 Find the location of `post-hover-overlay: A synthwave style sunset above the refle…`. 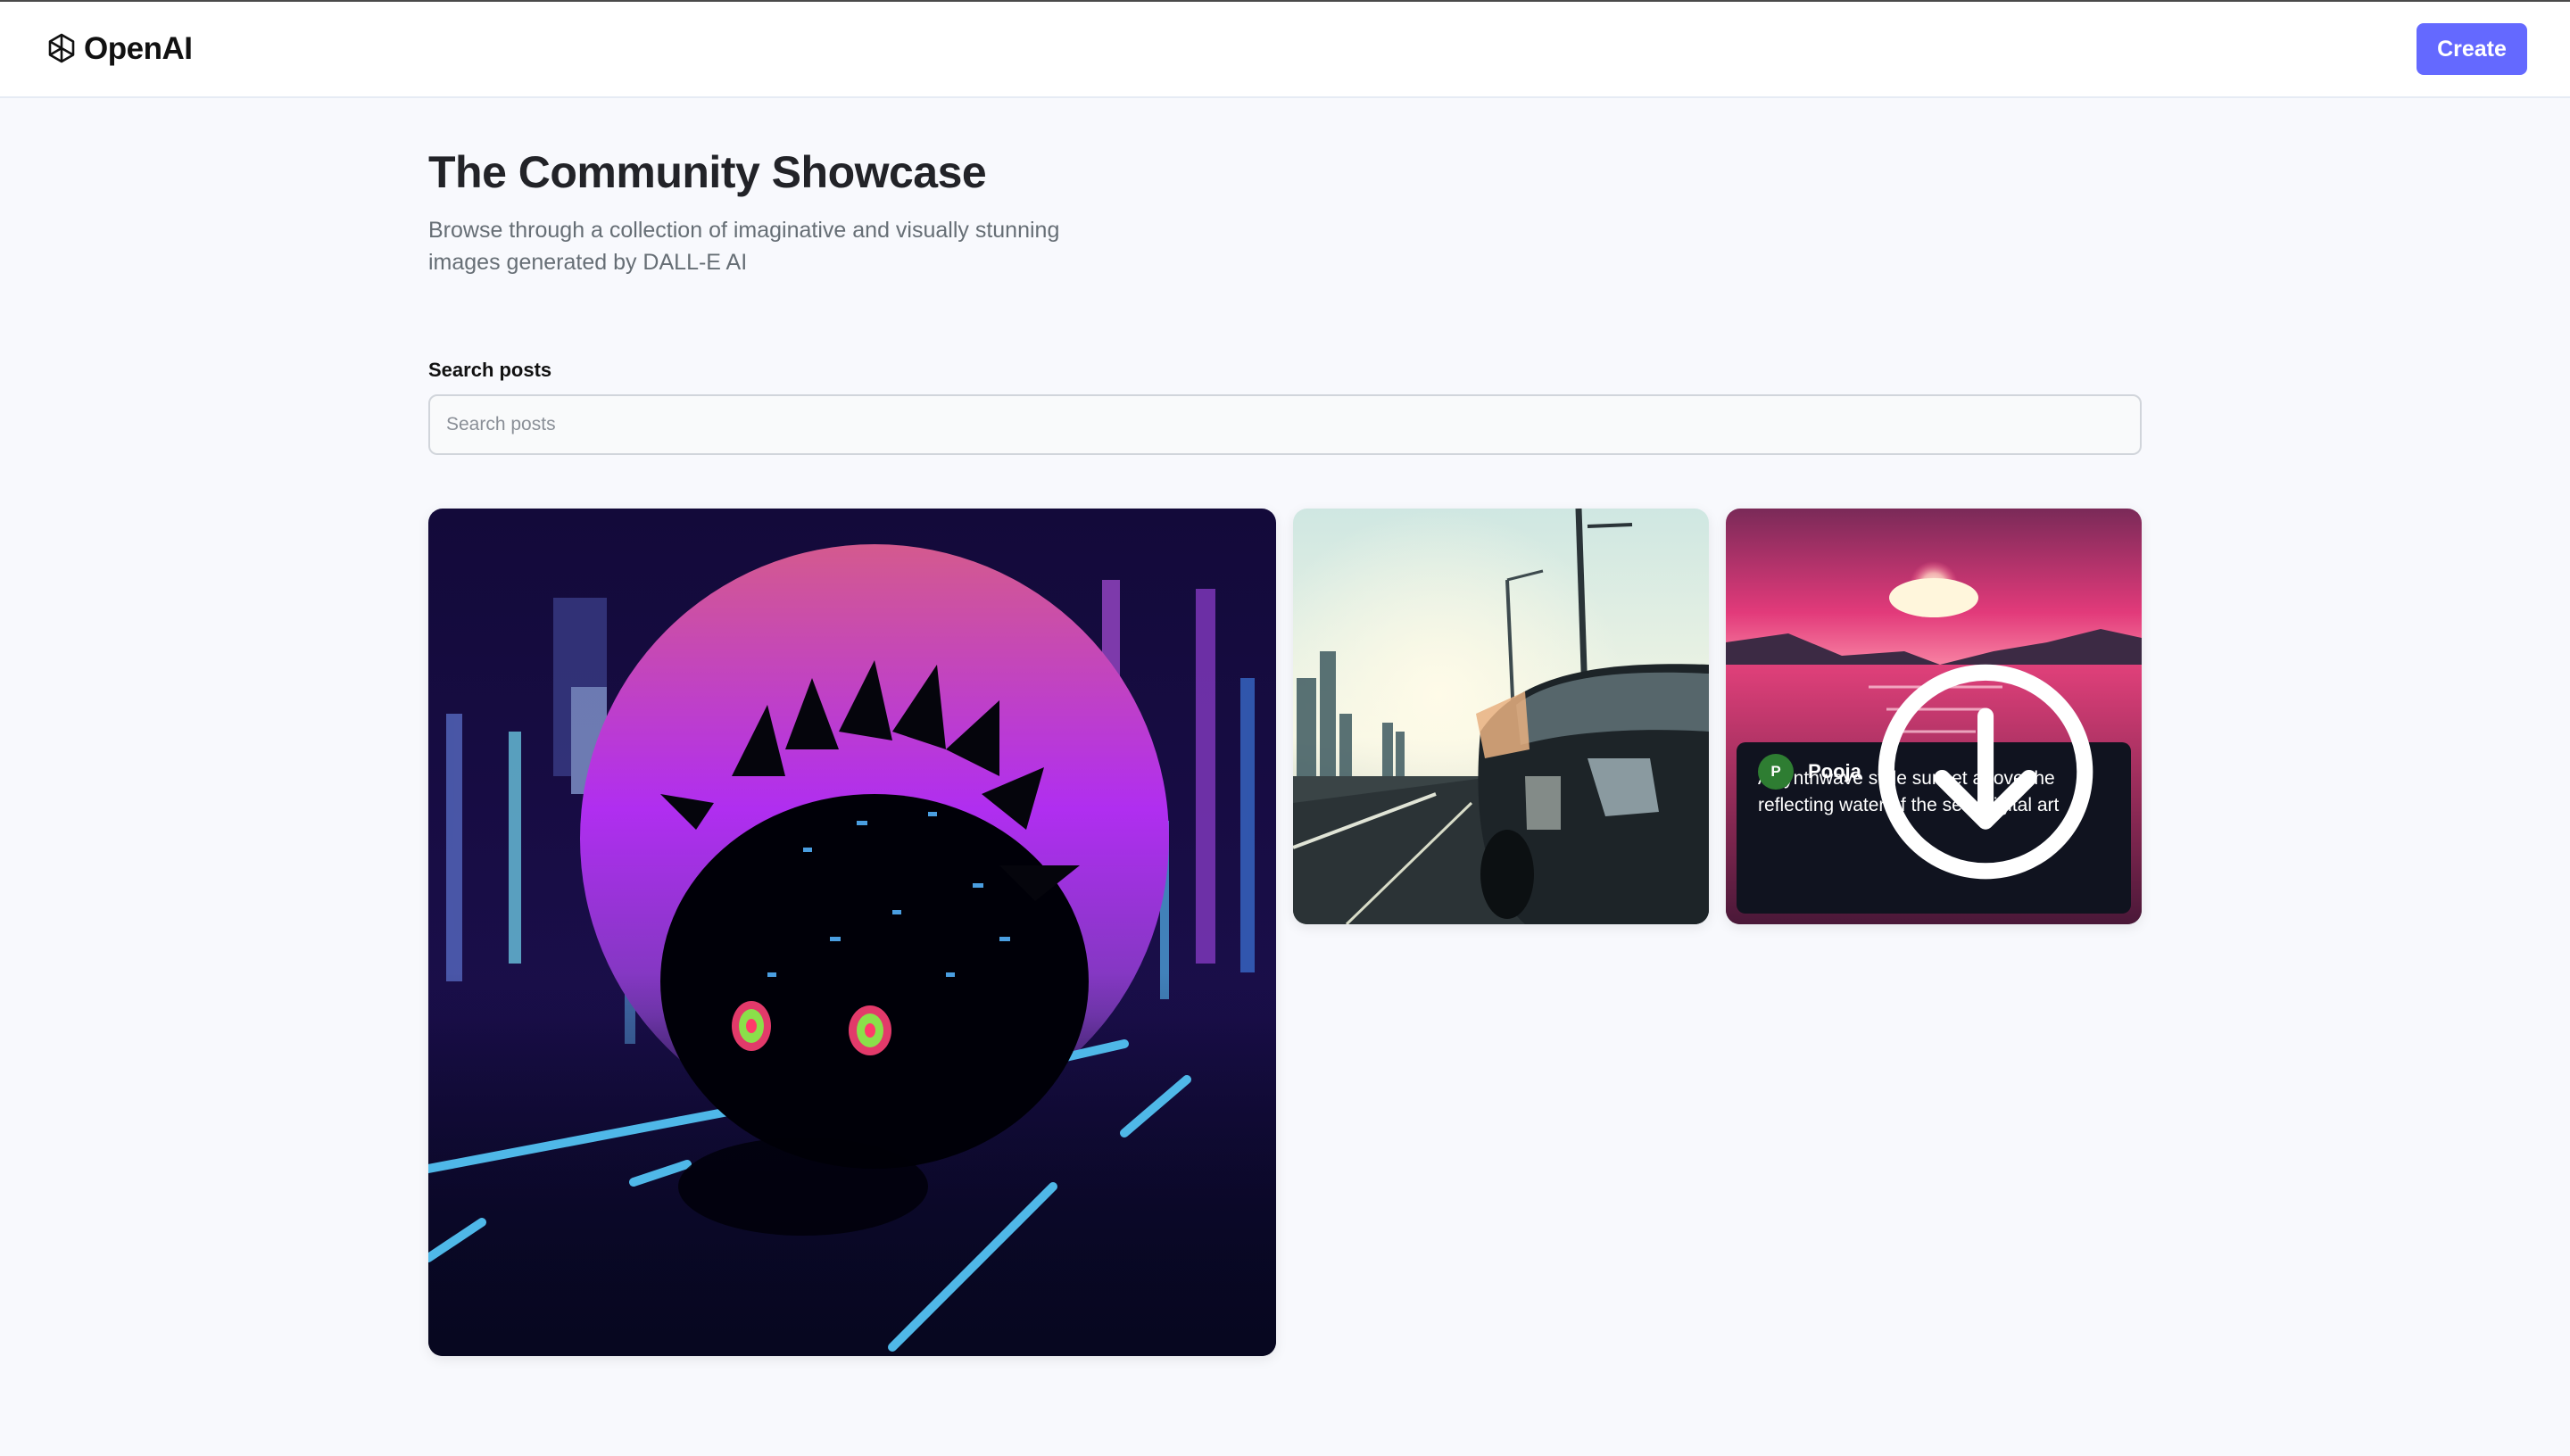

post-hover-overlay: A synthwave style sunset above the refle… is located at coordinates (1934, 789).